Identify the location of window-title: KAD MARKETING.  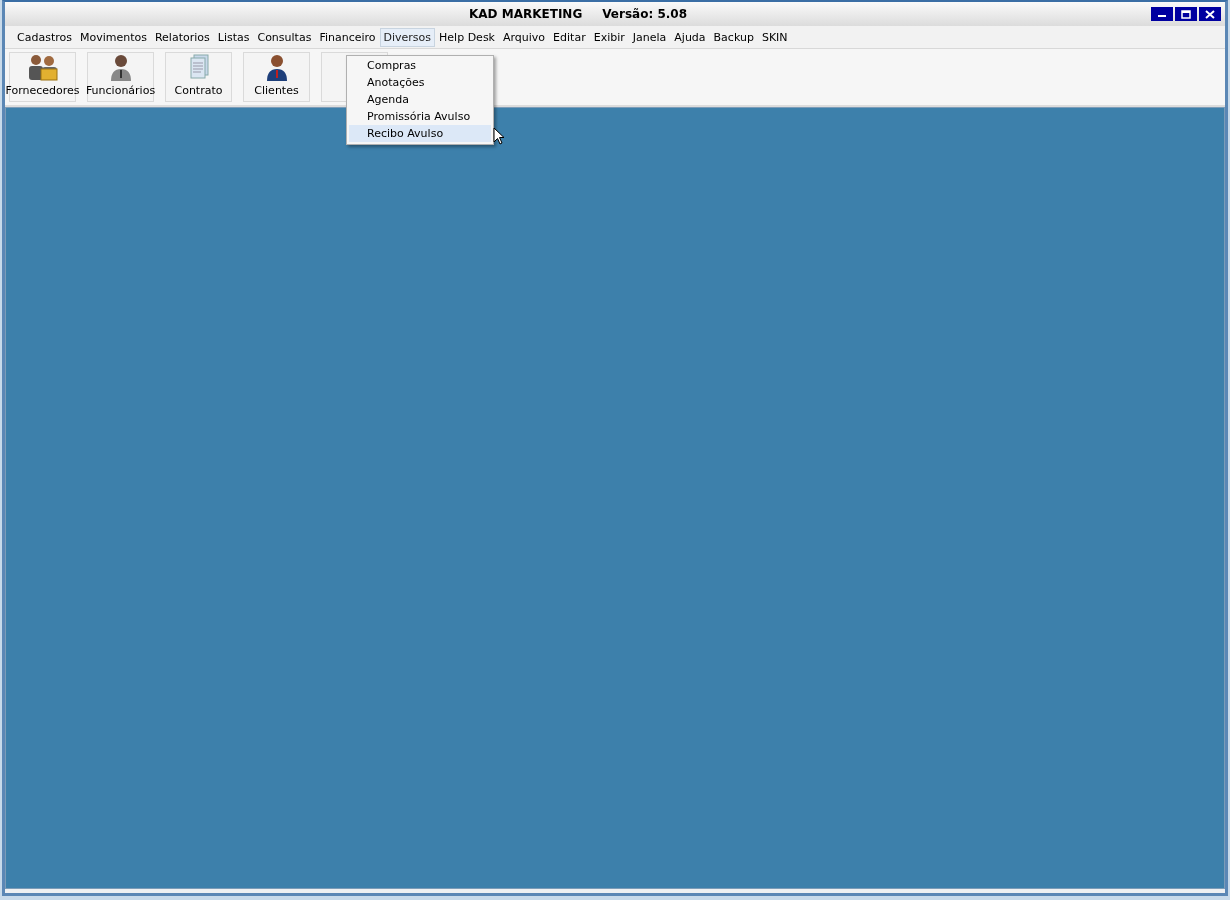
(526, 14).